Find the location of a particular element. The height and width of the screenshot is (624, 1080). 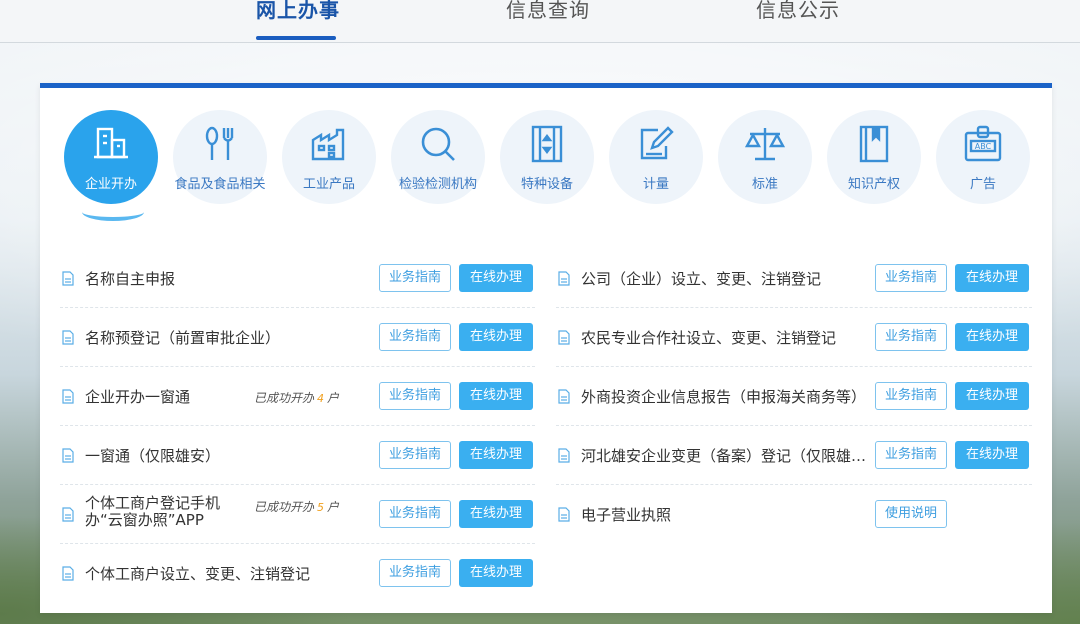

category-industrial-products: 工业产品 is located at coordinates (329, 157).